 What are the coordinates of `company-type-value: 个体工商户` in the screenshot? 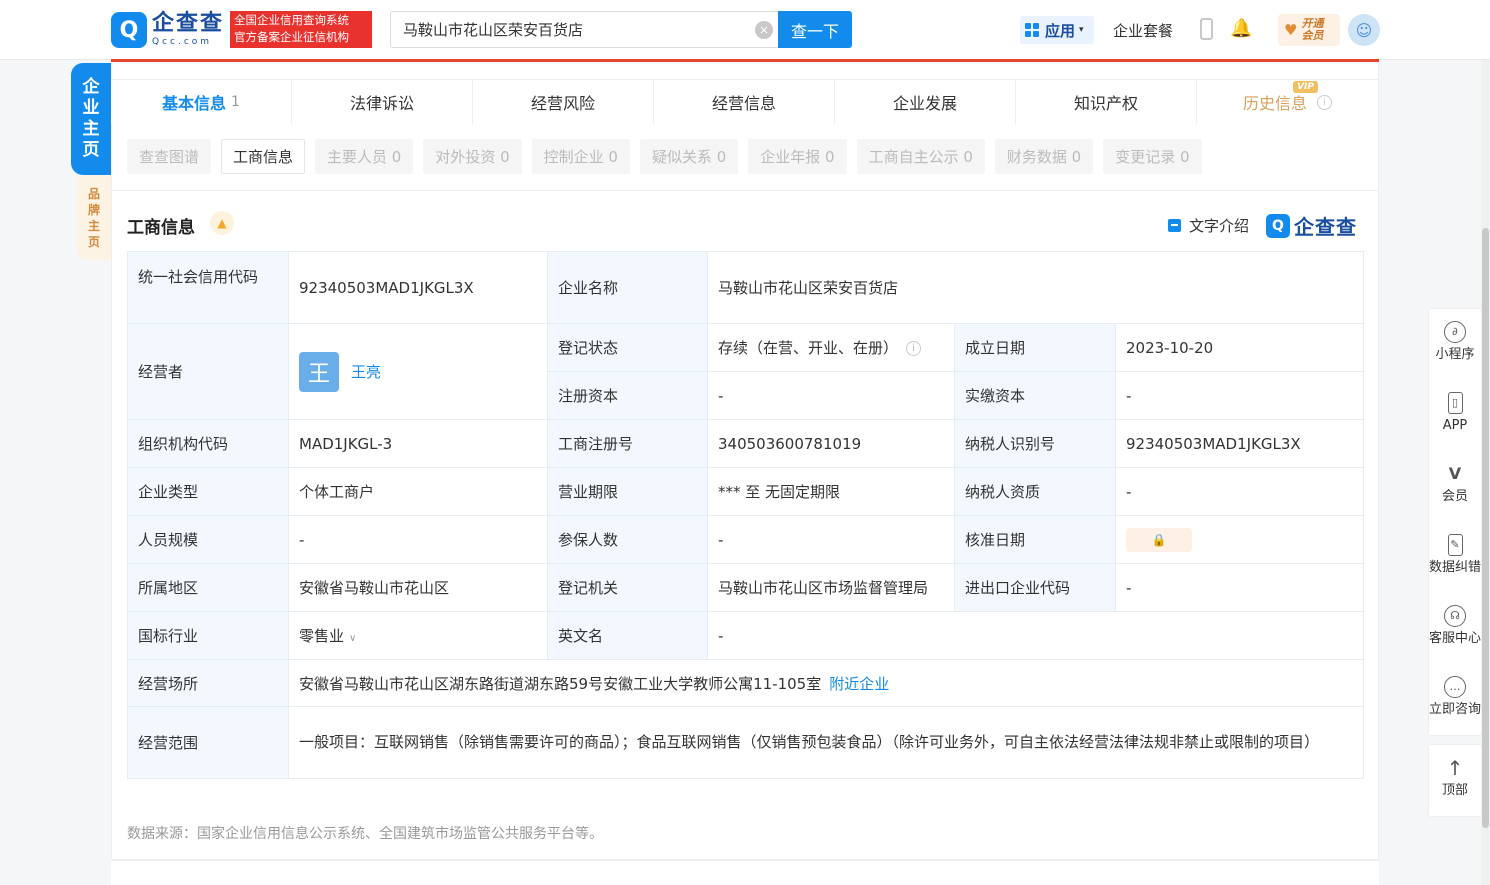 It's located at (418, 491).